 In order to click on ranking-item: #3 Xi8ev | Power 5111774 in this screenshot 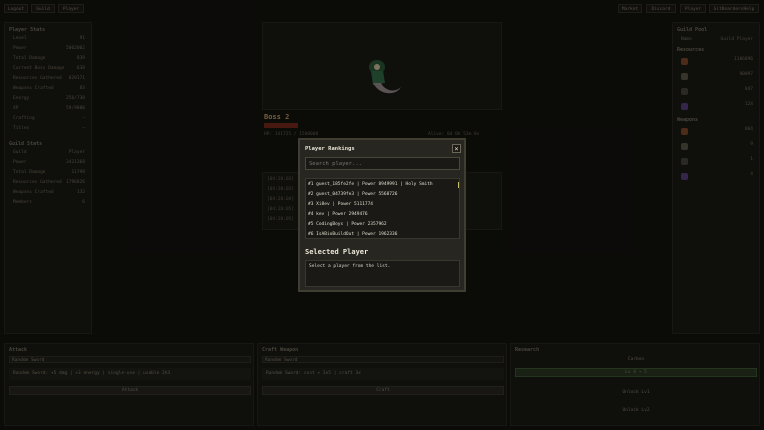, I will do `click(340, 204)`.